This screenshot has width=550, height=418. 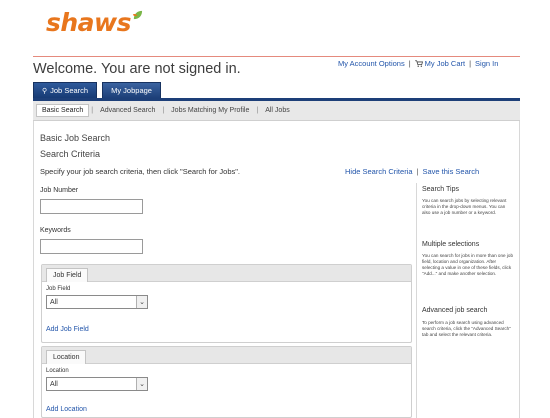 I want to click on subnav-basic-search: Basic Search, so click(x=63, y=110).